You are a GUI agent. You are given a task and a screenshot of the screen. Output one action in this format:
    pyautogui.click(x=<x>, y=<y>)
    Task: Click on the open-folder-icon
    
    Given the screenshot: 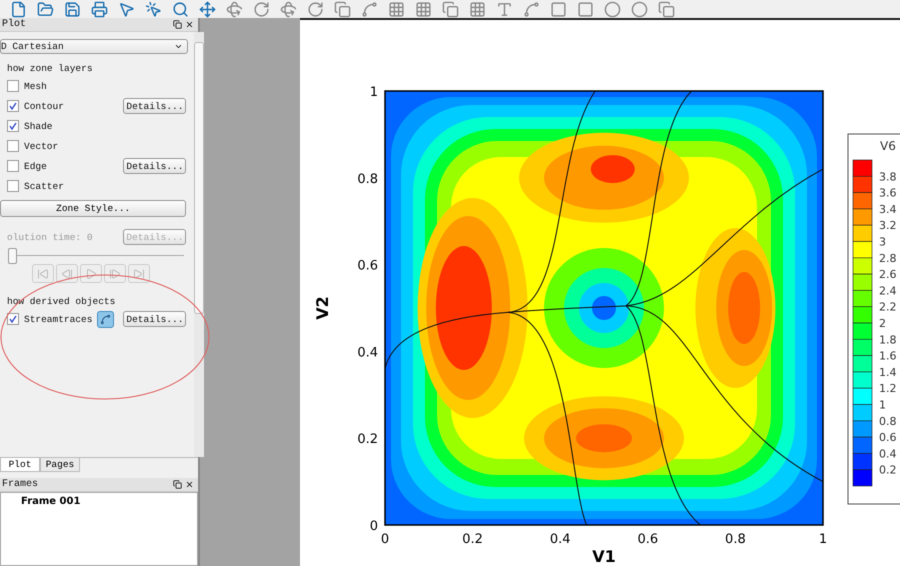 What is the action you would take?
    pyautogui.click(x=45, y=9)
    